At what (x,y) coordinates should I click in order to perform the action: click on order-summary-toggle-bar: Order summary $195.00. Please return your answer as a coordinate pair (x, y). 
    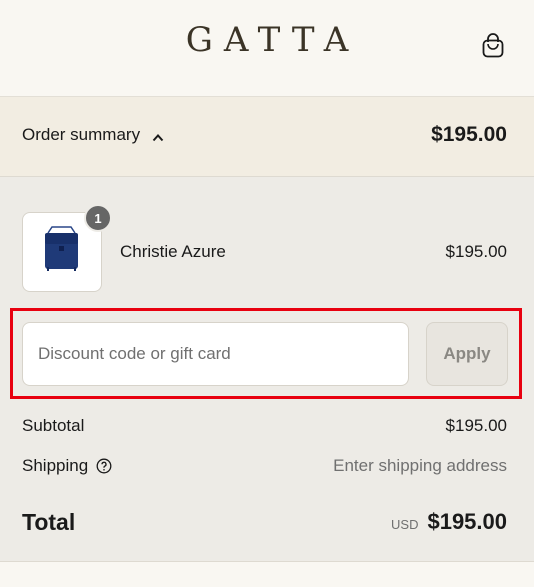
    Looking at the image, I should click on (267, 137).